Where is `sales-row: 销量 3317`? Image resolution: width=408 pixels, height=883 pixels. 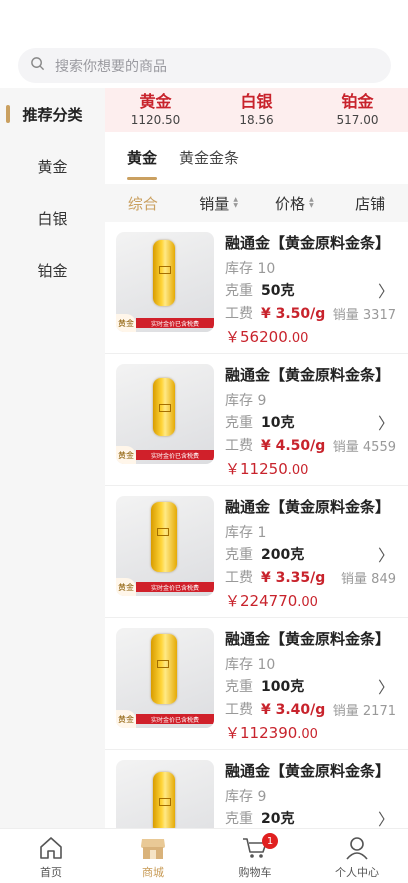
sales-row: 销量 3317 is located at coordinates (364, 313).